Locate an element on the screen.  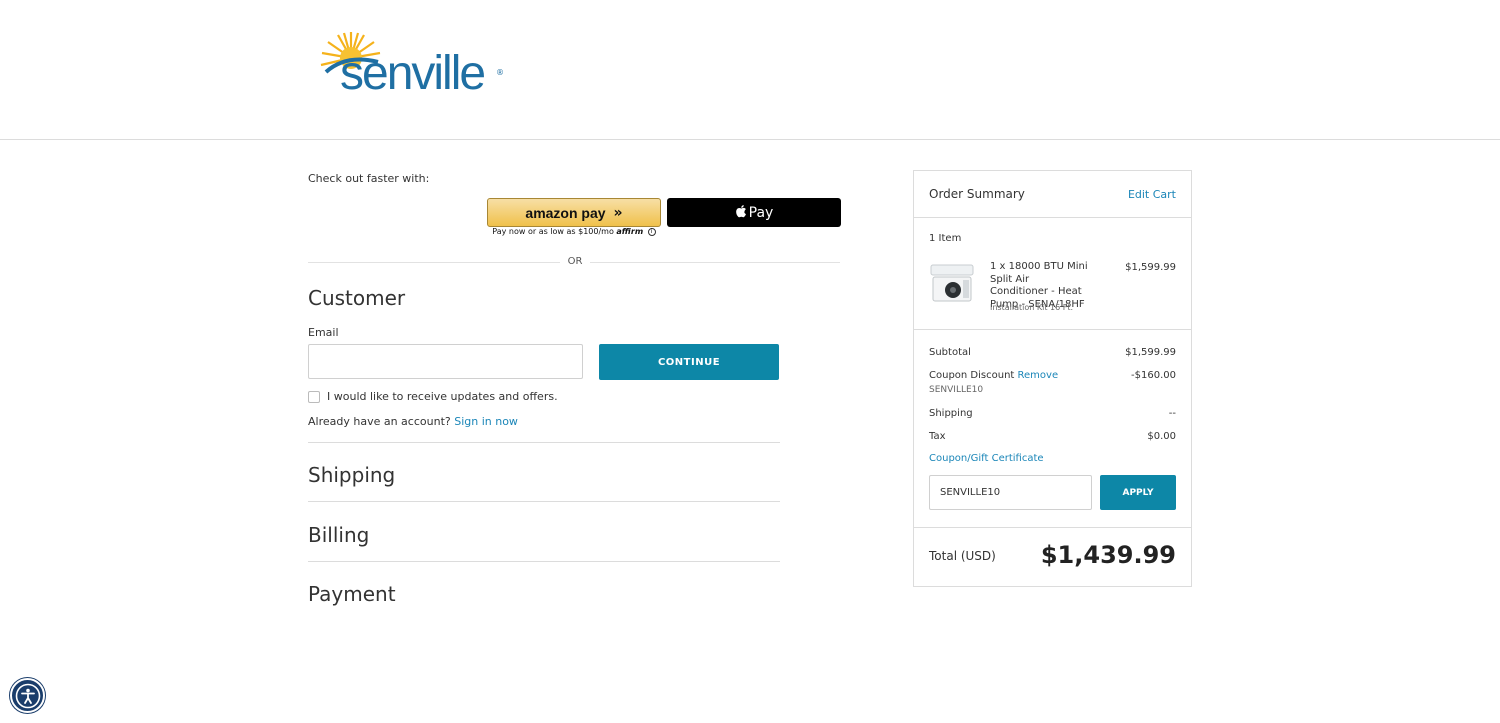
updates-checkbox is located at coordinates (314, 396).